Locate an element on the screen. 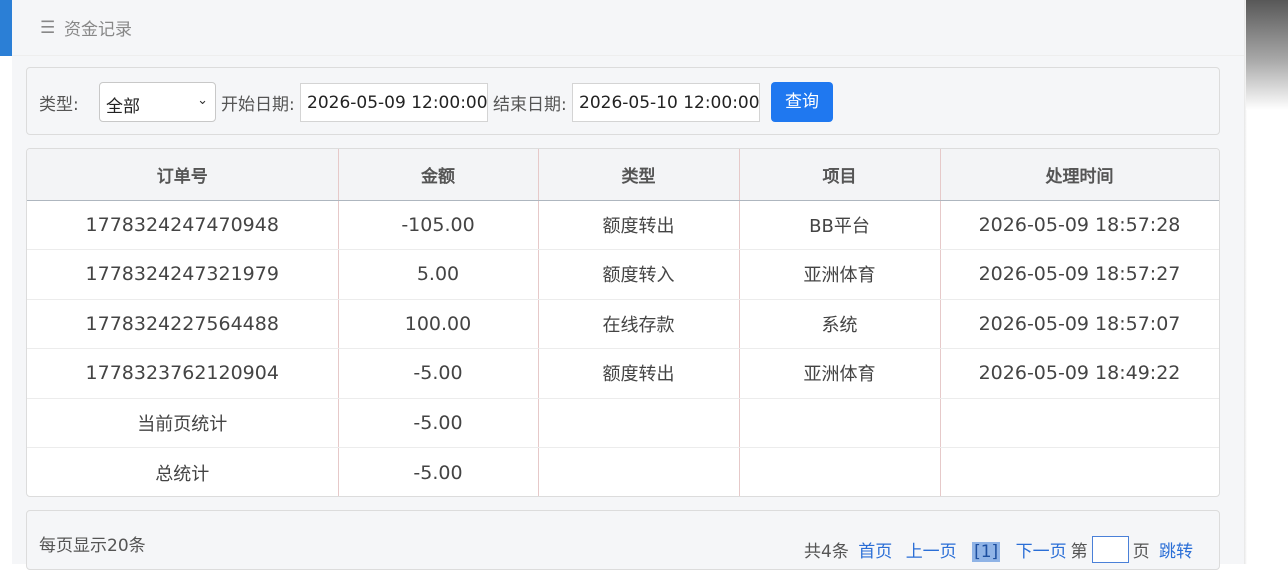 The width and height of the screenshot is (1288, 570). type-cell: 额度转入 is located at coordinates (639, 274).